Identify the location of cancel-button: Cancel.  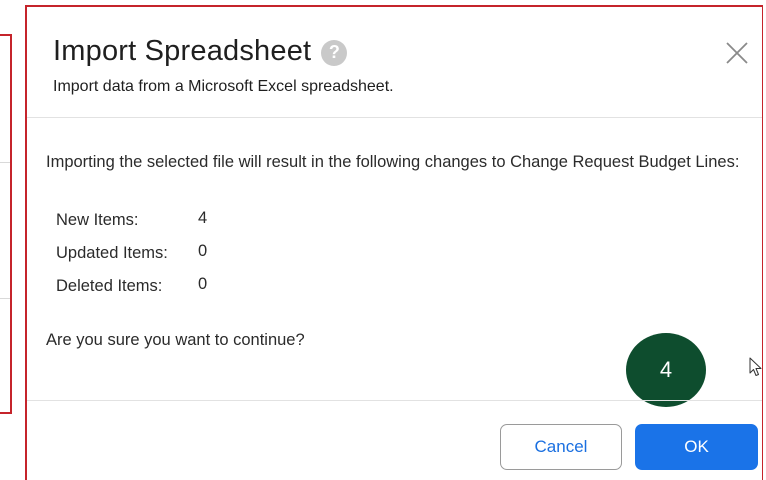
(561, 447).